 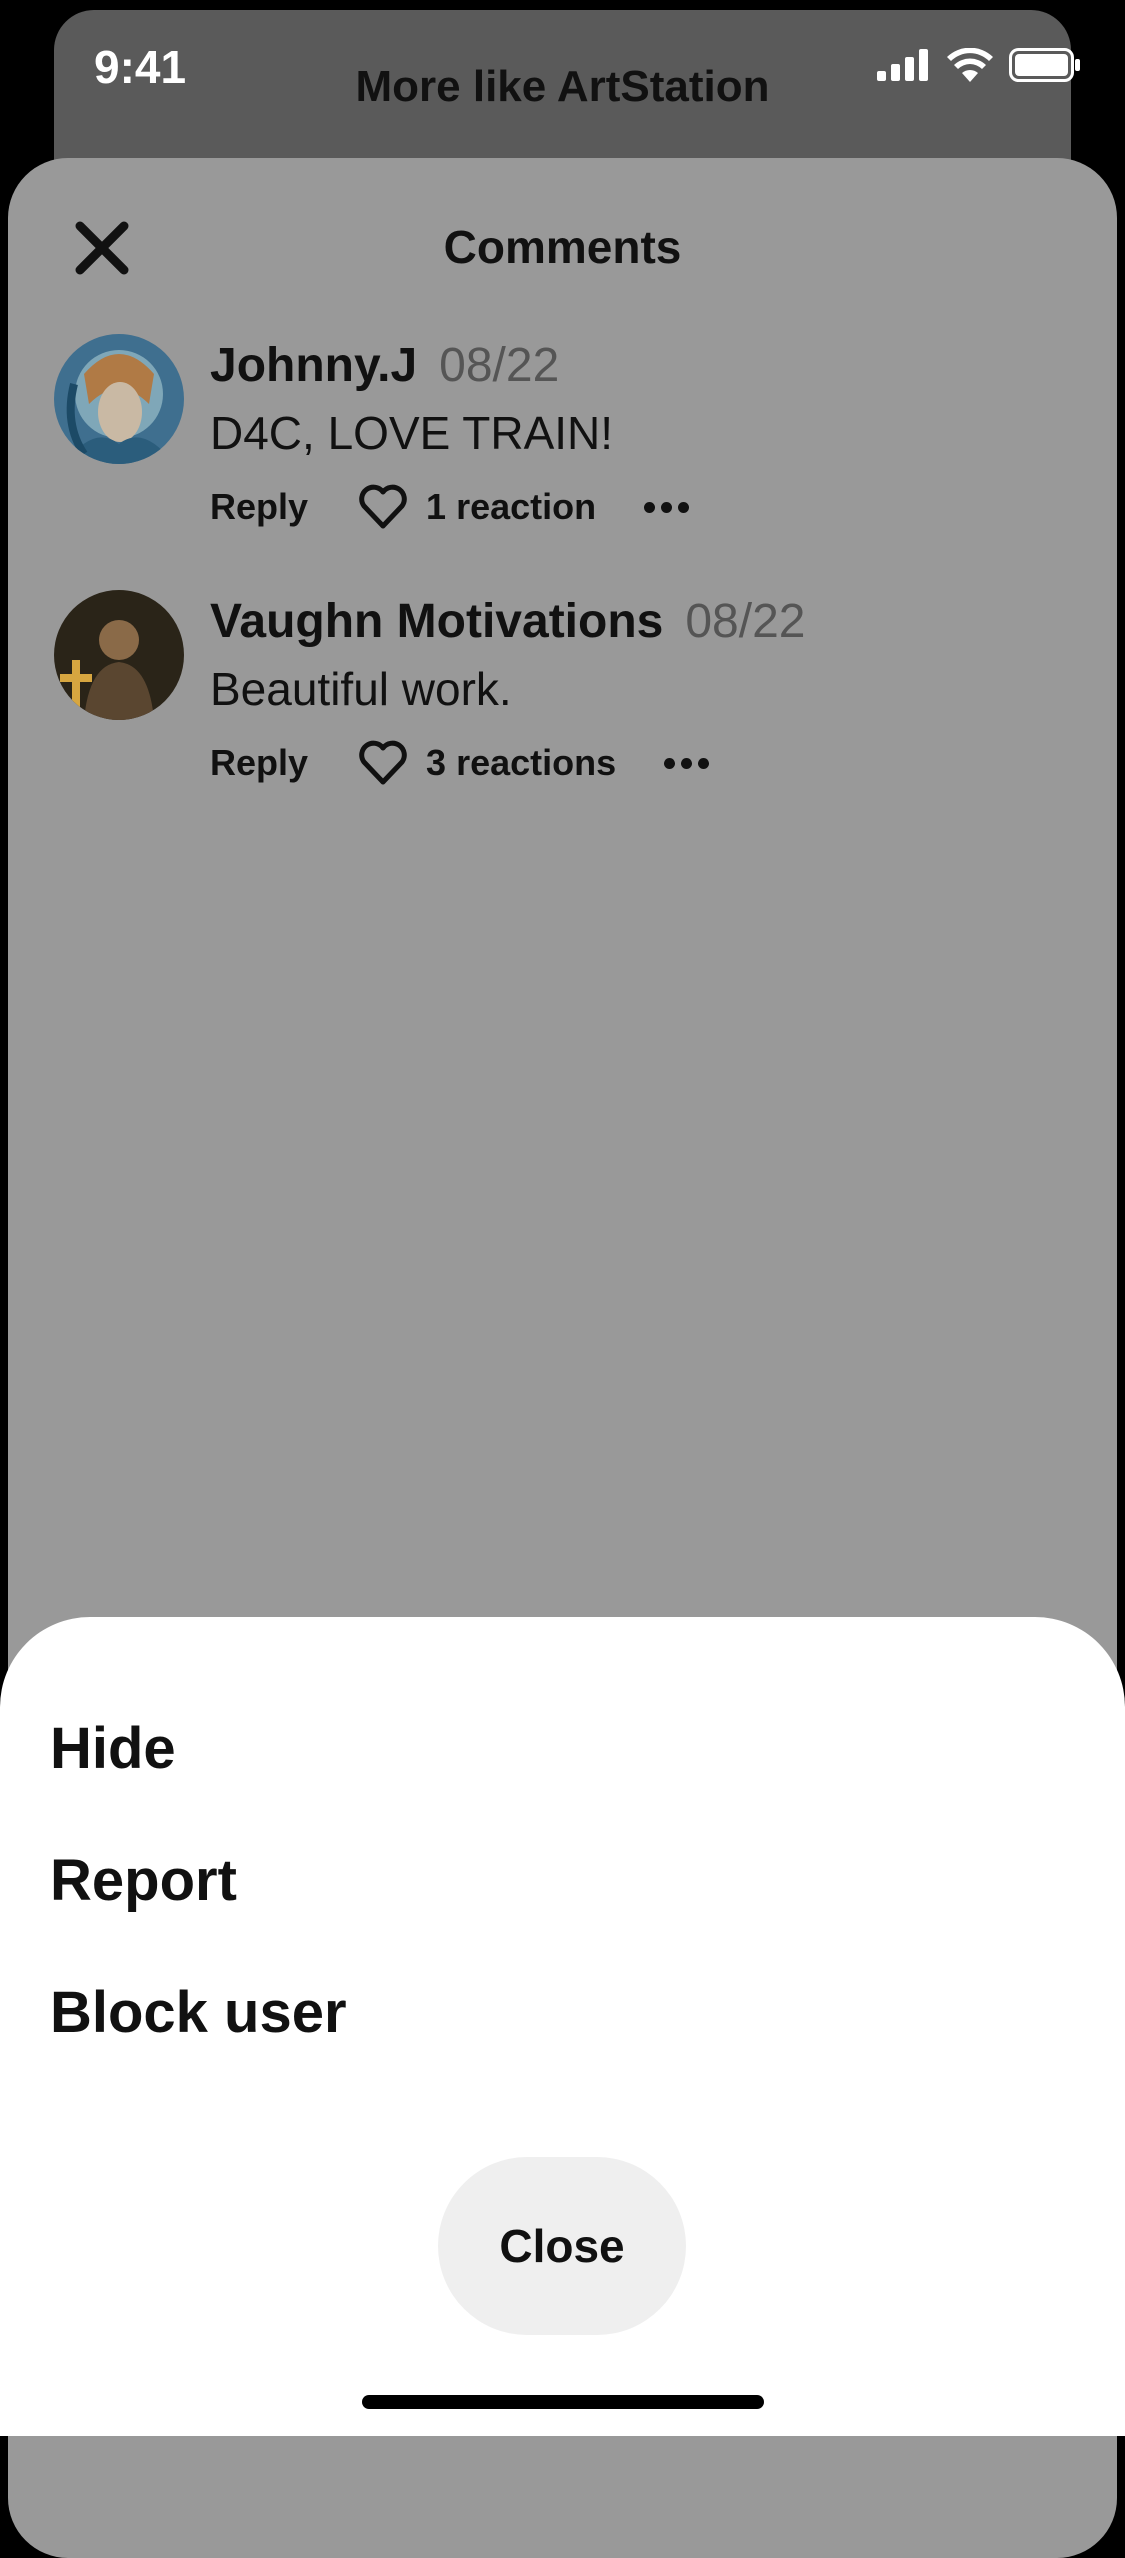 What do you see at coordinates (1044, 65) in the screenshot?
I see `battery-icon` at bounding box center [1044, 65].